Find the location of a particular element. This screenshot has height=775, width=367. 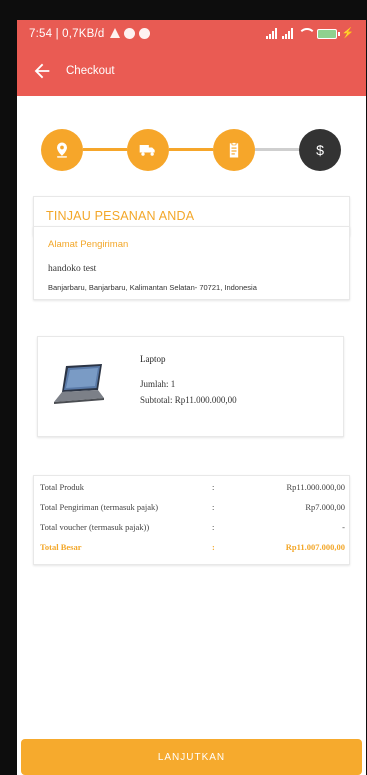

product-name: Laptop is located at coordinates (153, 359).